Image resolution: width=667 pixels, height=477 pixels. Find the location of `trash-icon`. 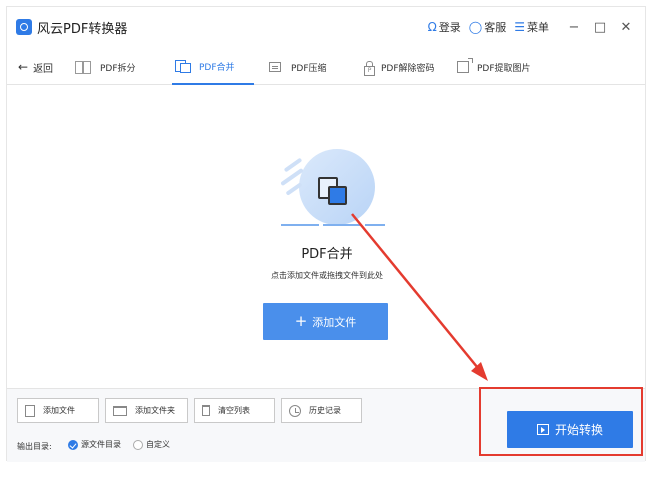

trash-icon is located at coordinates (206, 410).